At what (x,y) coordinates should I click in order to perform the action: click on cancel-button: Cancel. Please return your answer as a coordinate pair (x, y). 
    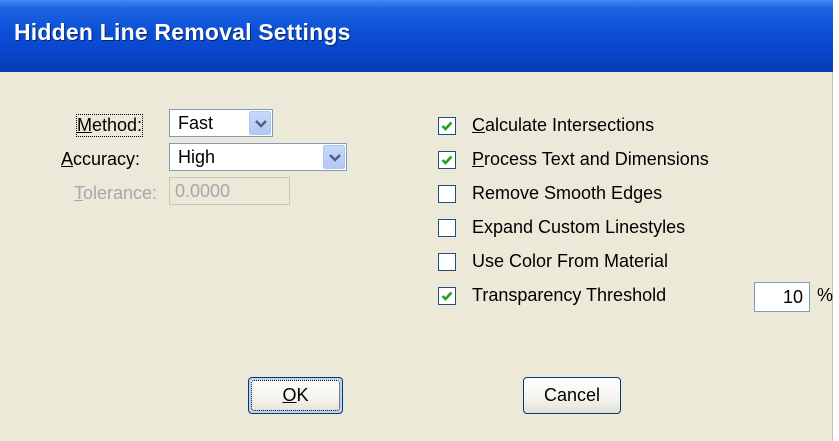
    Looking at the image, I should click on (572, 395).